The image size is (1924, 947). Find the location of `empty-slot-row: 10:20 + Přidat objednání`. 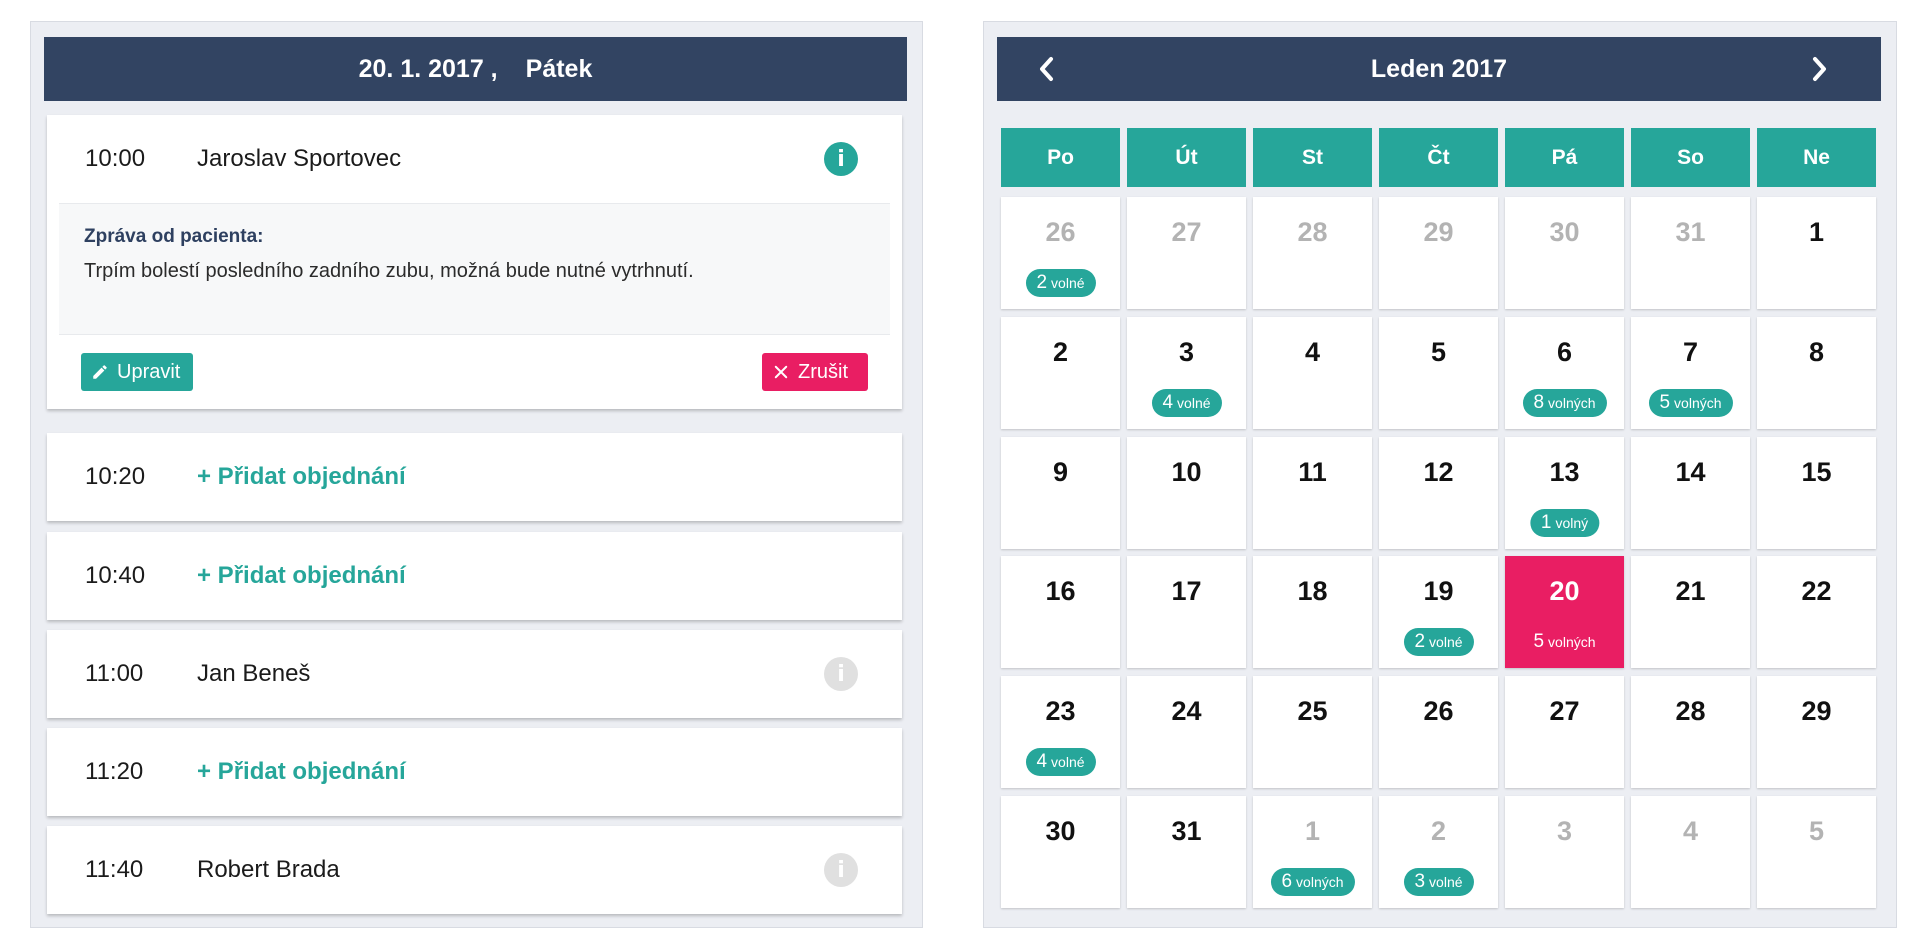

empty-slot-row: 10:20 + Přidat objednání is located at coordinates (474, 477).